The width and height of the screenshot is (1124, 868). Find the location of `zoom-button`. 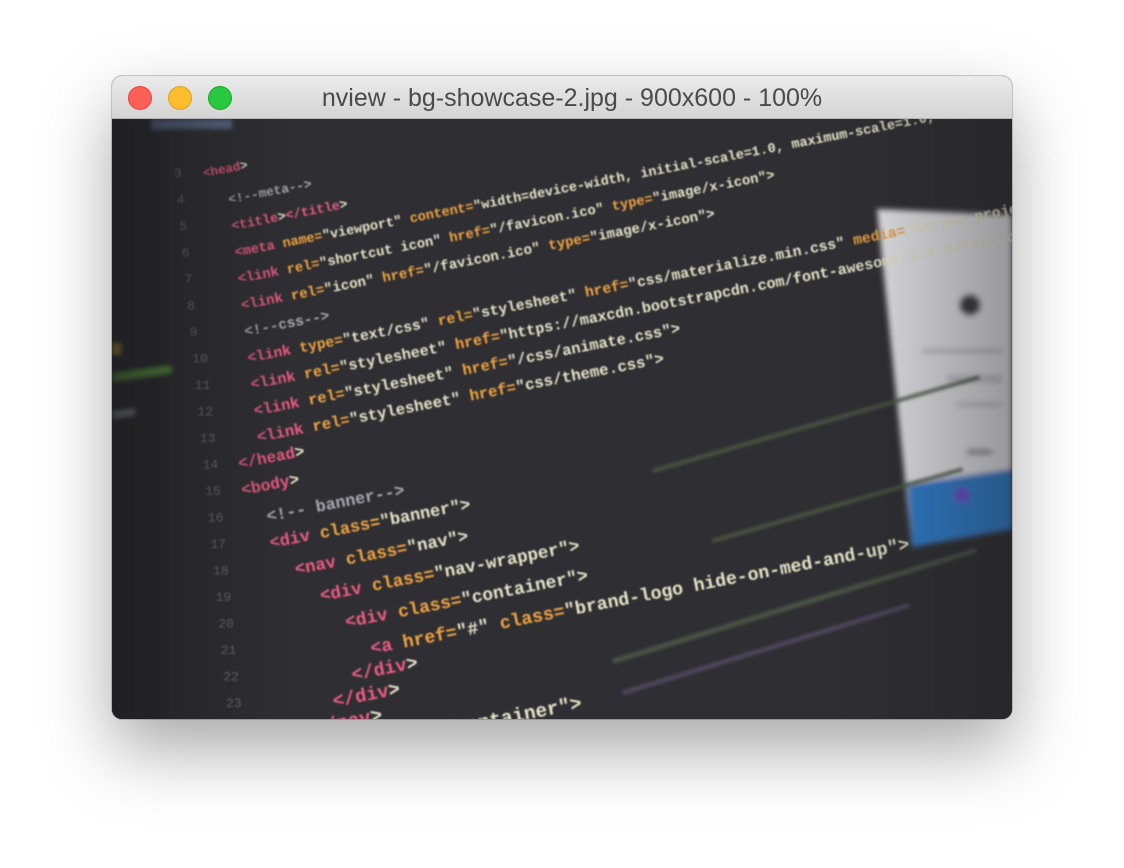

zoom-button is located at coordinates (220, 98).